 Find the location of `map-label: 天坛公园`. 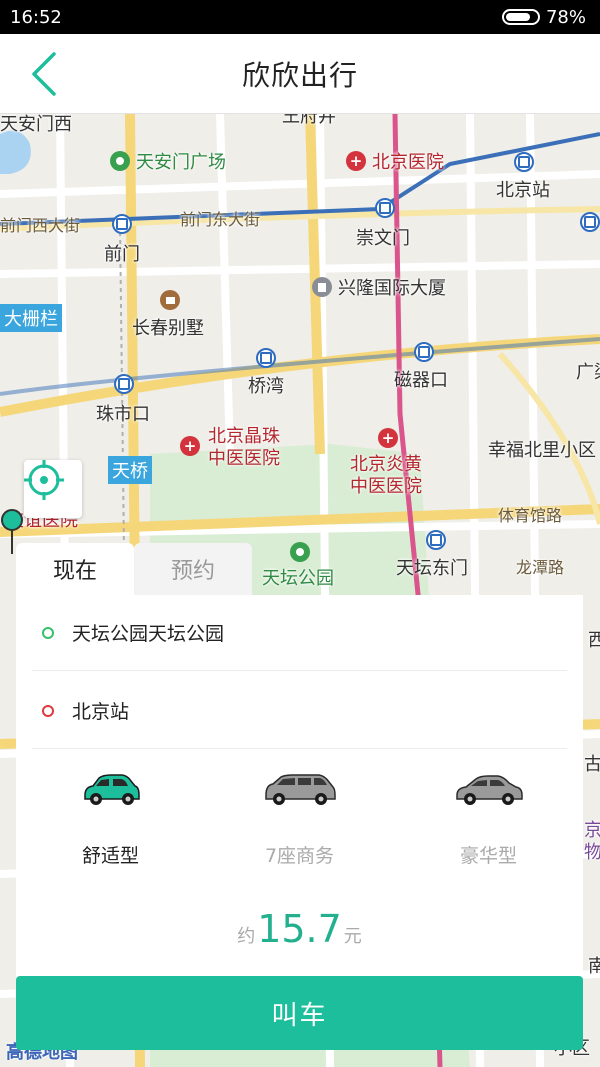

map-label: 天坛公园 is located at coordinates (298, 578).